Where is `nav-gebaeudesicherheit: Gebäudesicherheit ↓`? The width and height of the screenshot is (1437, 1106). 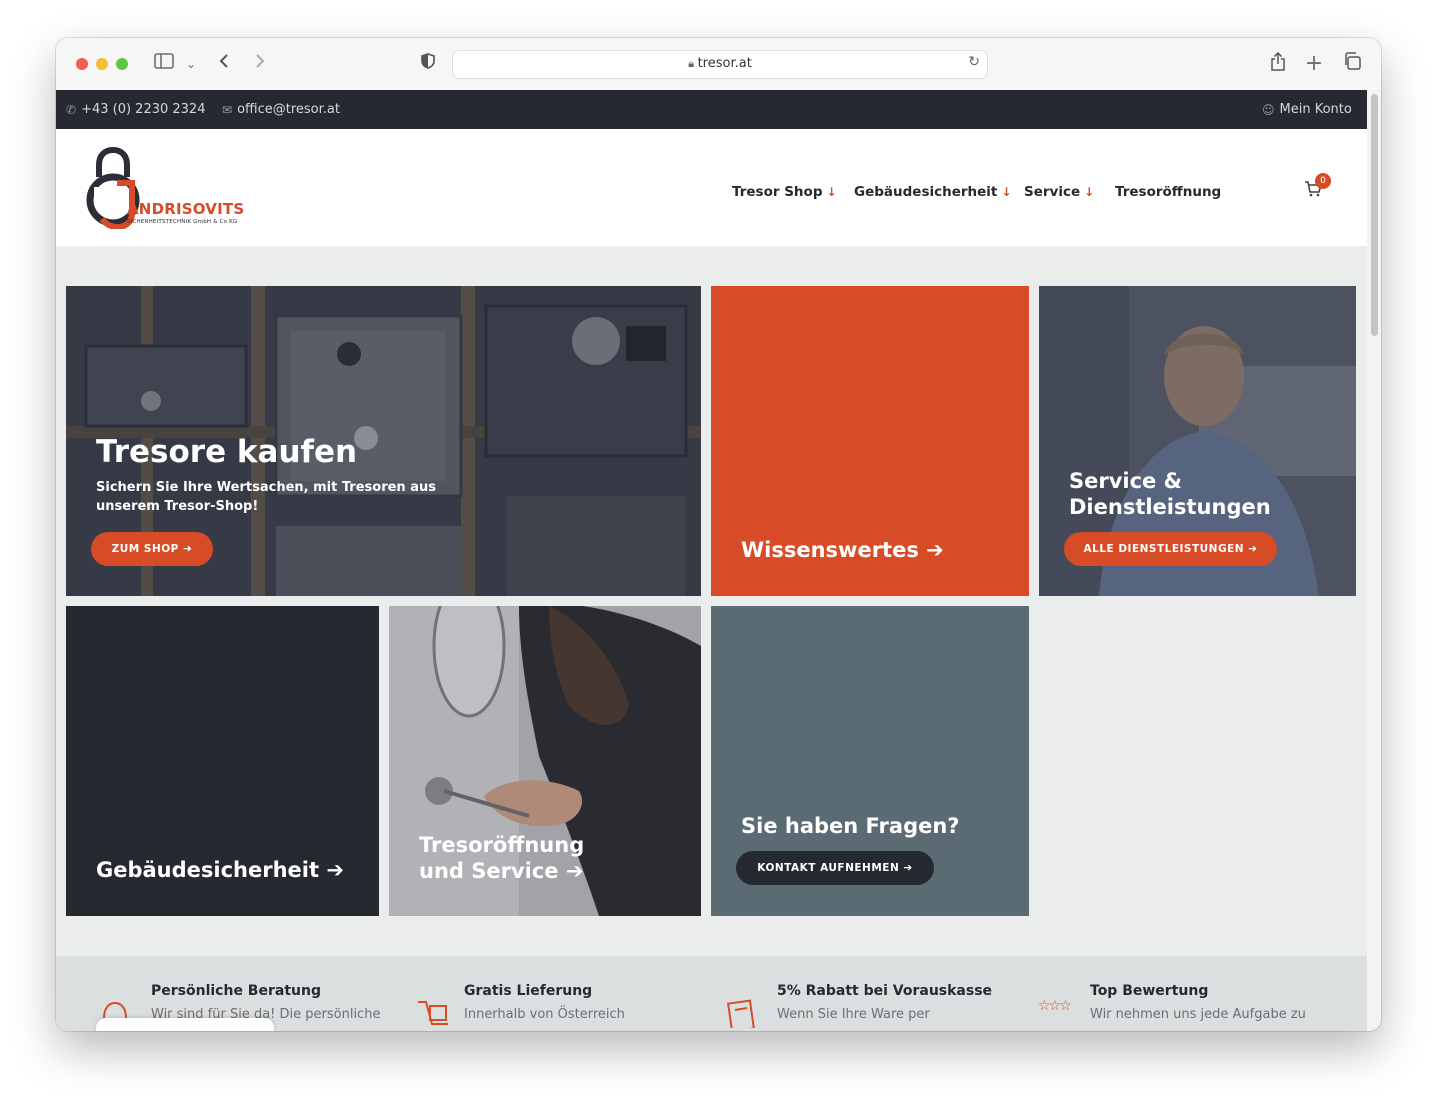 nav-gebaeudesicherheit: Gebäudesicherheit ↓ is located at coordinates (932, 192).